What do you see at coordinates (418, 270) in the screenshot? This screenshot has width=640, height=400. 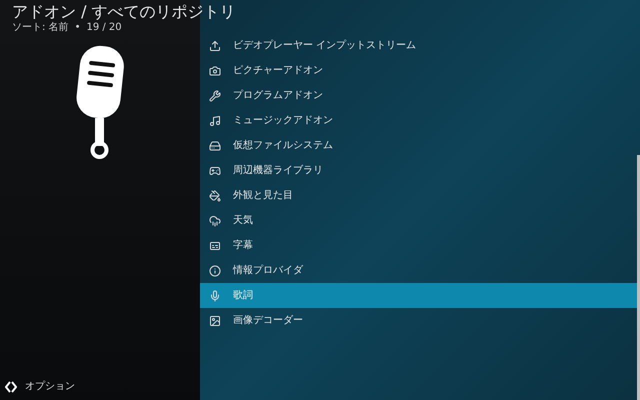 I see `addon-category-item: 情報プロバイダ` at bounding box center [418, 270].